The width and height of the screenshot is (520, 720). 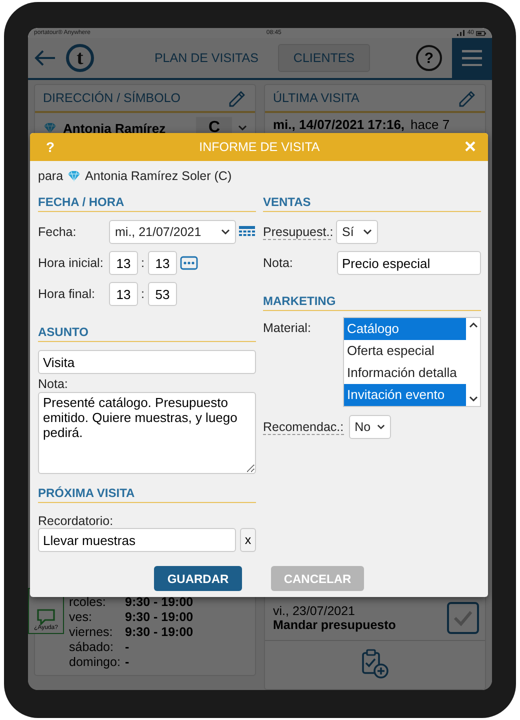 I want to click on check-icon, so click(x=463, y=618).